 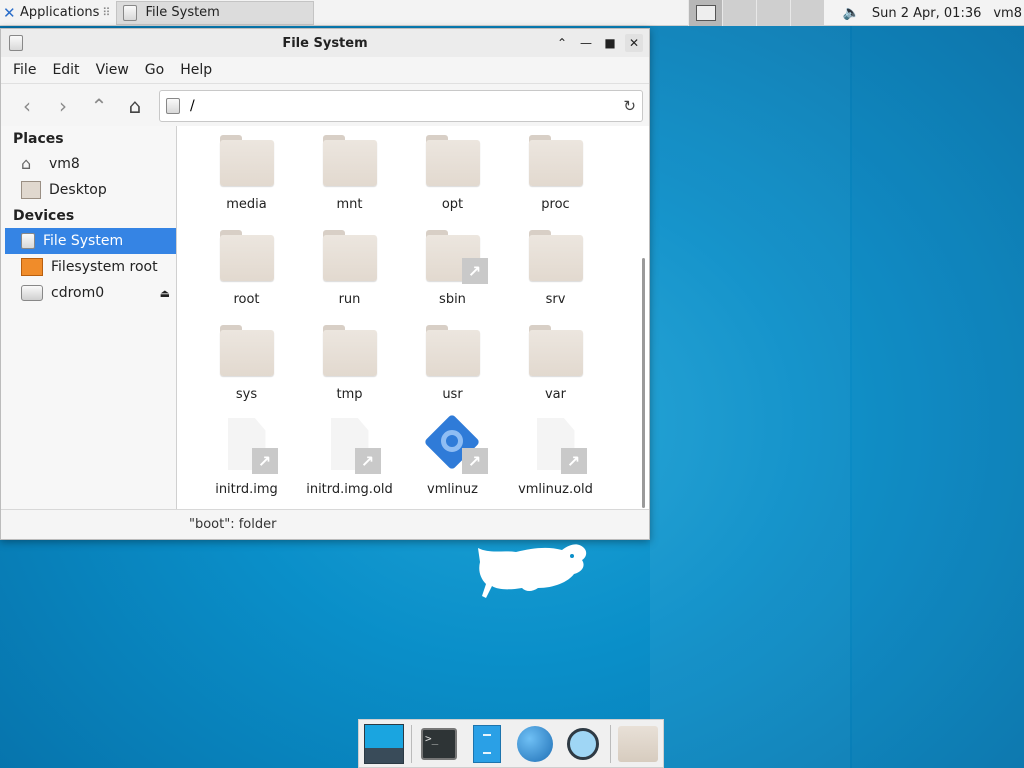 I want to click on sidebar-item-filesystem-root: Filesystem root, so click(x=88, y=267).